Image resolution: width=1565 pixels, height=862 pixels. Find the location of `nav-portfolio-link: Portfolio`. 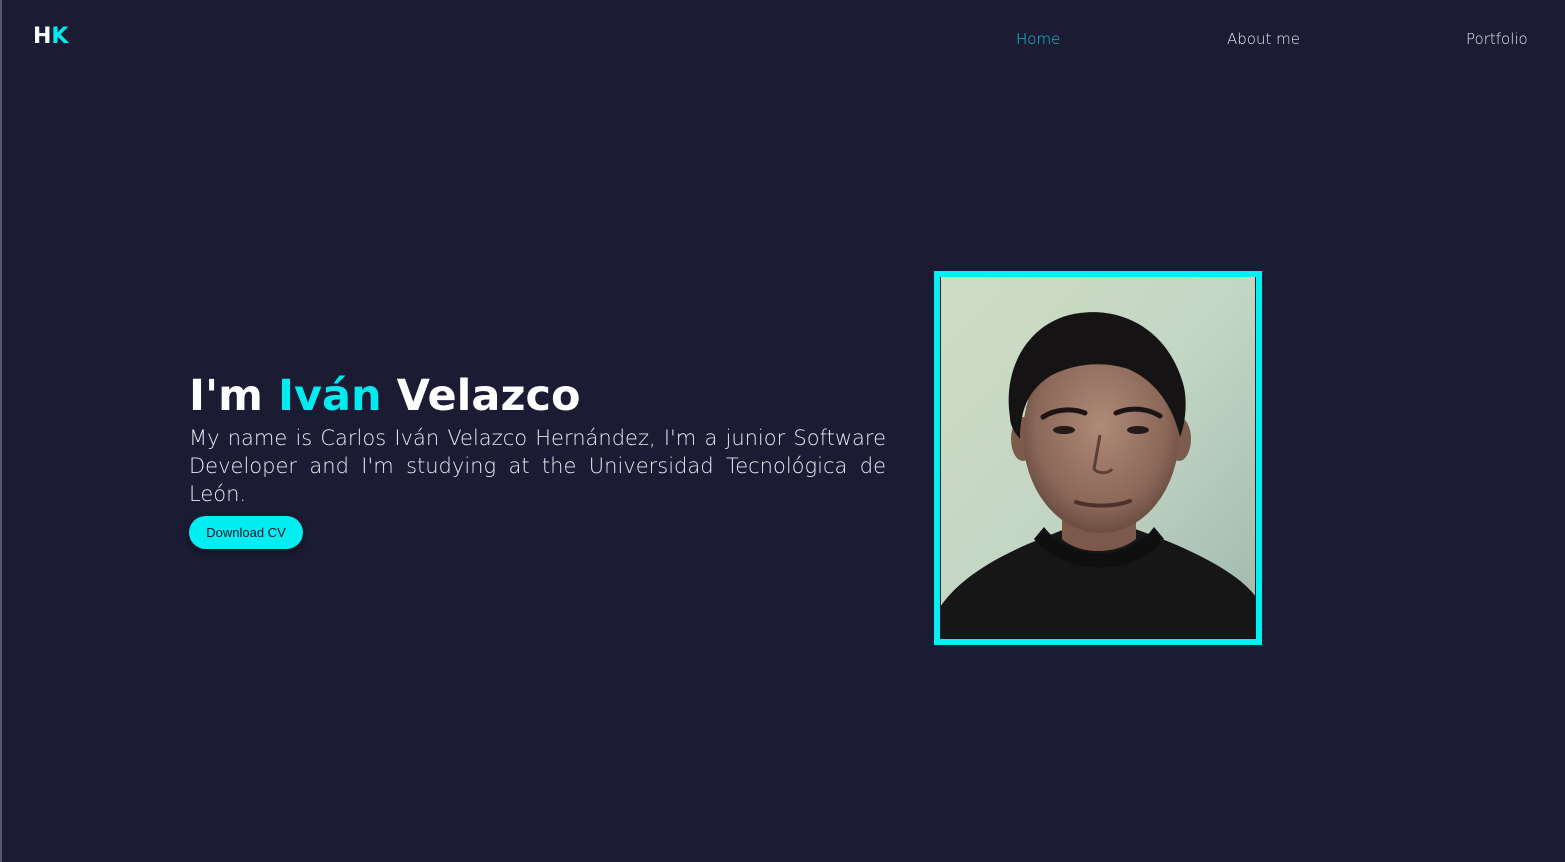

nav-portfolio-link: Portfolio is located at coordinates (1497, 39).